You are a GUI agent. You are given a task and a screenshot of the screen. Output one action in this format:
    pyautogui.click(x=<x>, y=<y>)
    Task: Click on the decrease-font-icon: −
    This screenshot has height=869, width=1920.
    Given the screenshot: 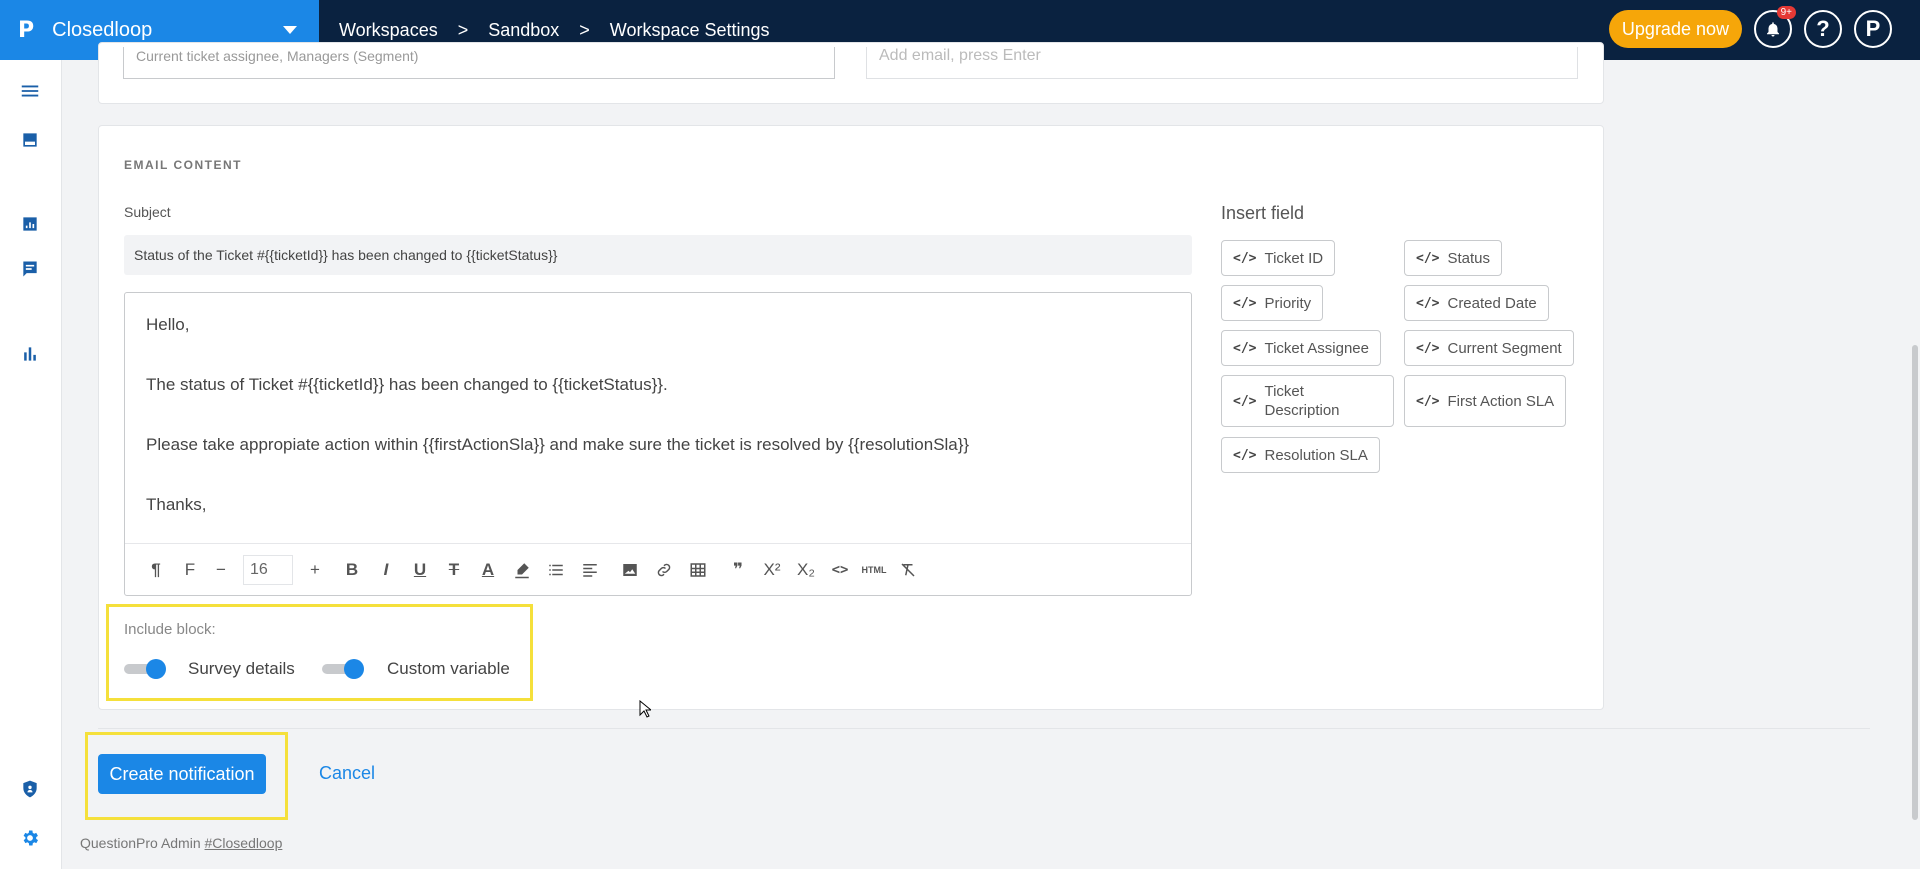 What is the action you would take?
    pyautogui.click(x=221, y=570)
    